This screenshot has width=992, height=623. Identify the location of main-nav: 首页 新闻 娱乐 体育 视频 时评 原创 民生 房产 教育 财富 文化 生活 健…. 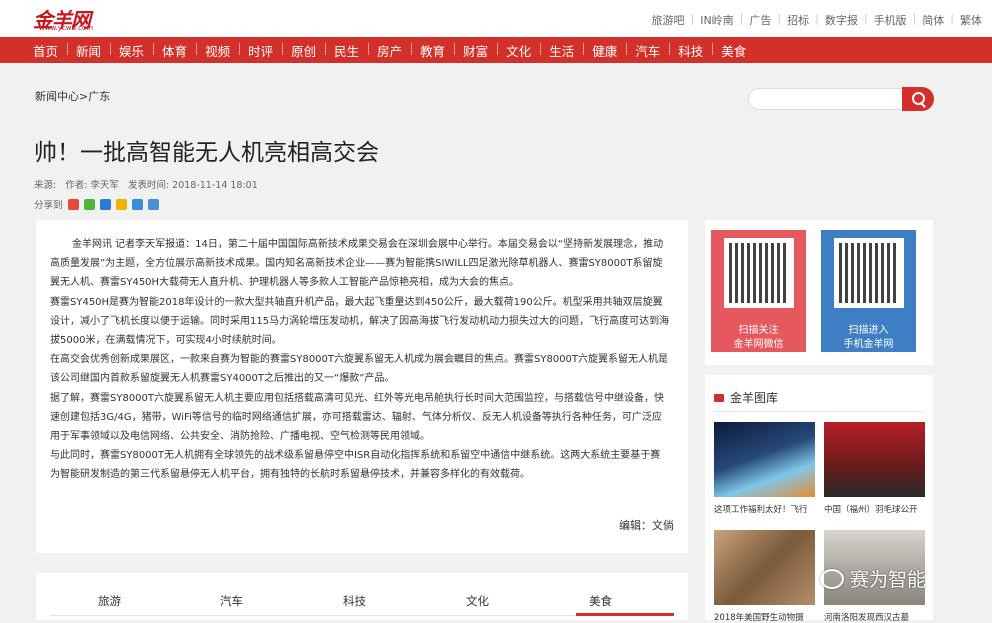
(496, 50).